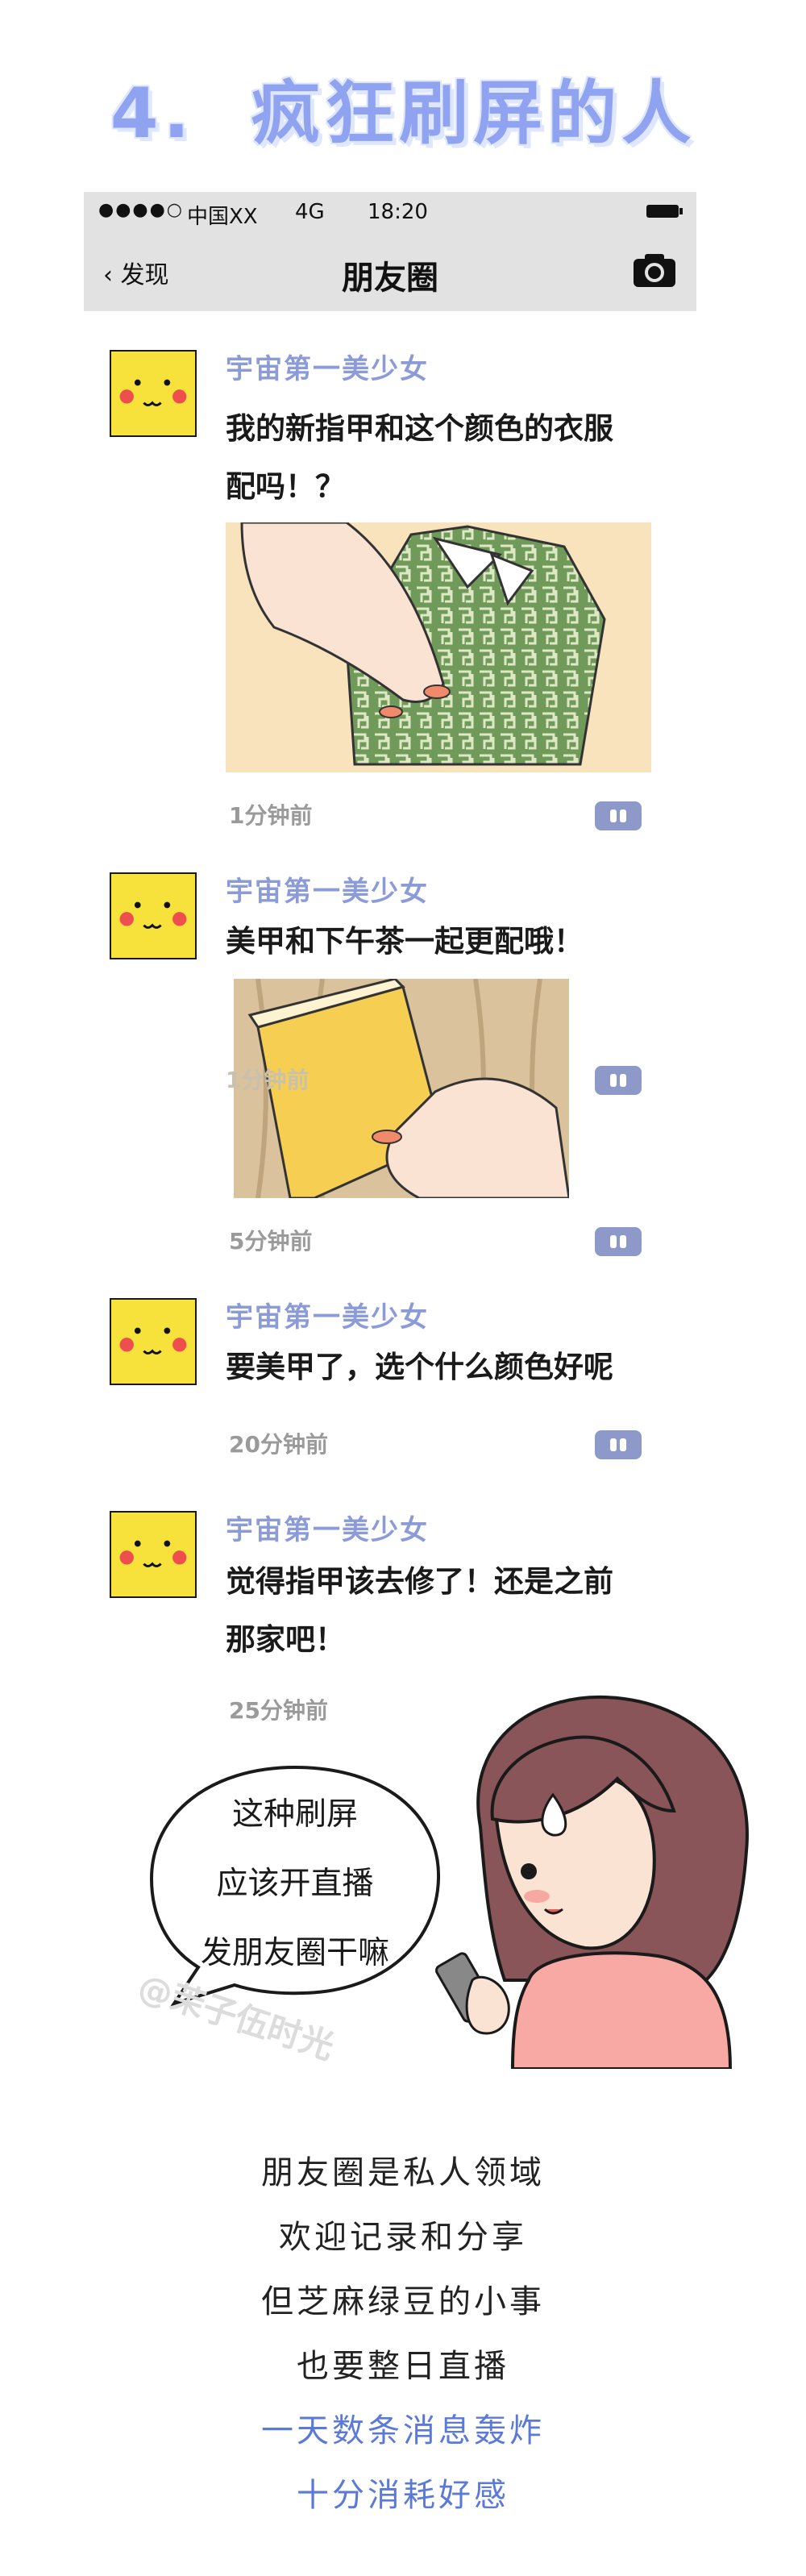 The width and height of the screenshot is (806, 2576). What do you see at coordinates (271, 815) in the screenshot?
I see `post-timestamp: 1分钟前` at bounding box center [271, 815].